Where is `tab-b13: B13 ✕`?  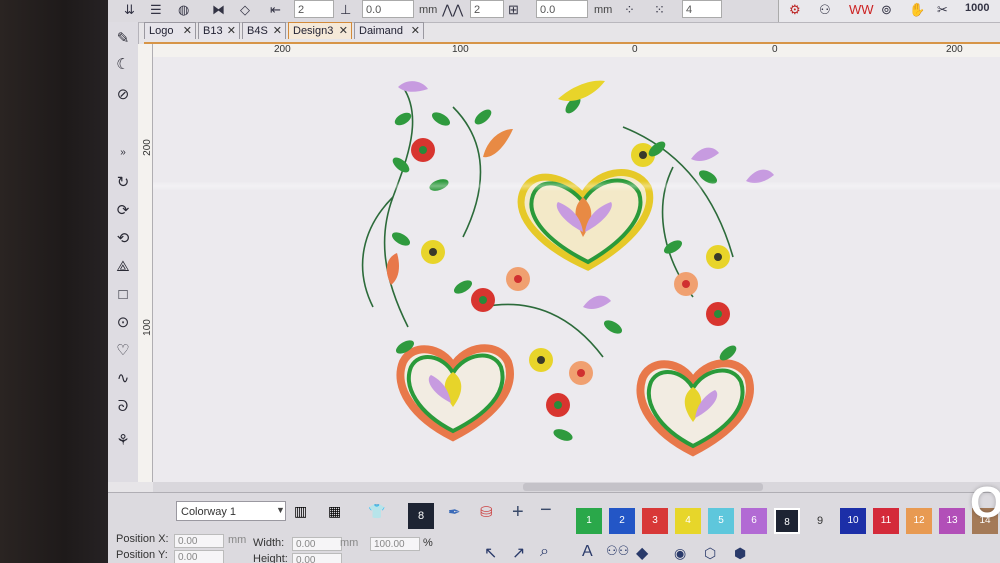 tab-b13: B13 ✕ is located at coordinates (219, 30).